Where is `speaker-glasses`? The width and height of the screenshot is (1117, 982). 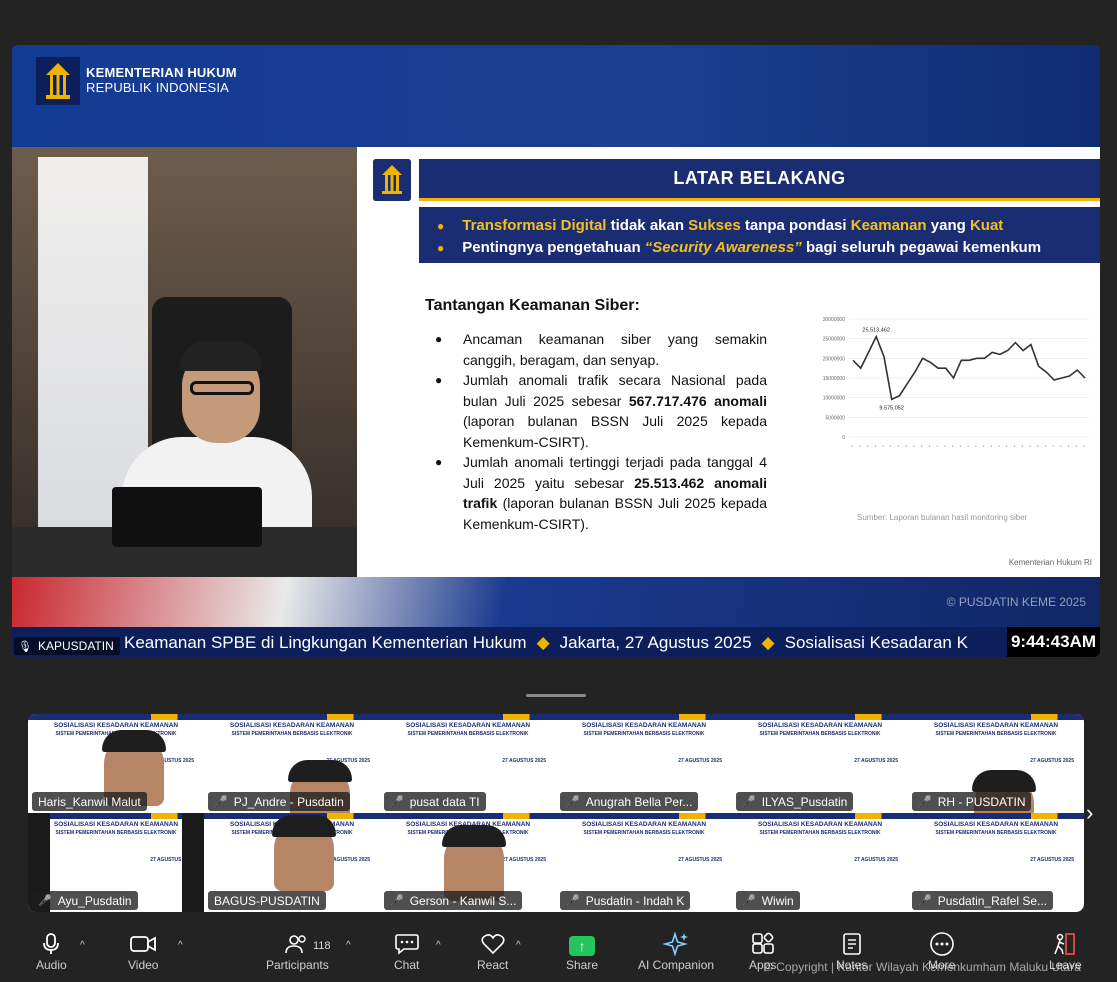 speaker-glasses is located at coordinates (222, 388).